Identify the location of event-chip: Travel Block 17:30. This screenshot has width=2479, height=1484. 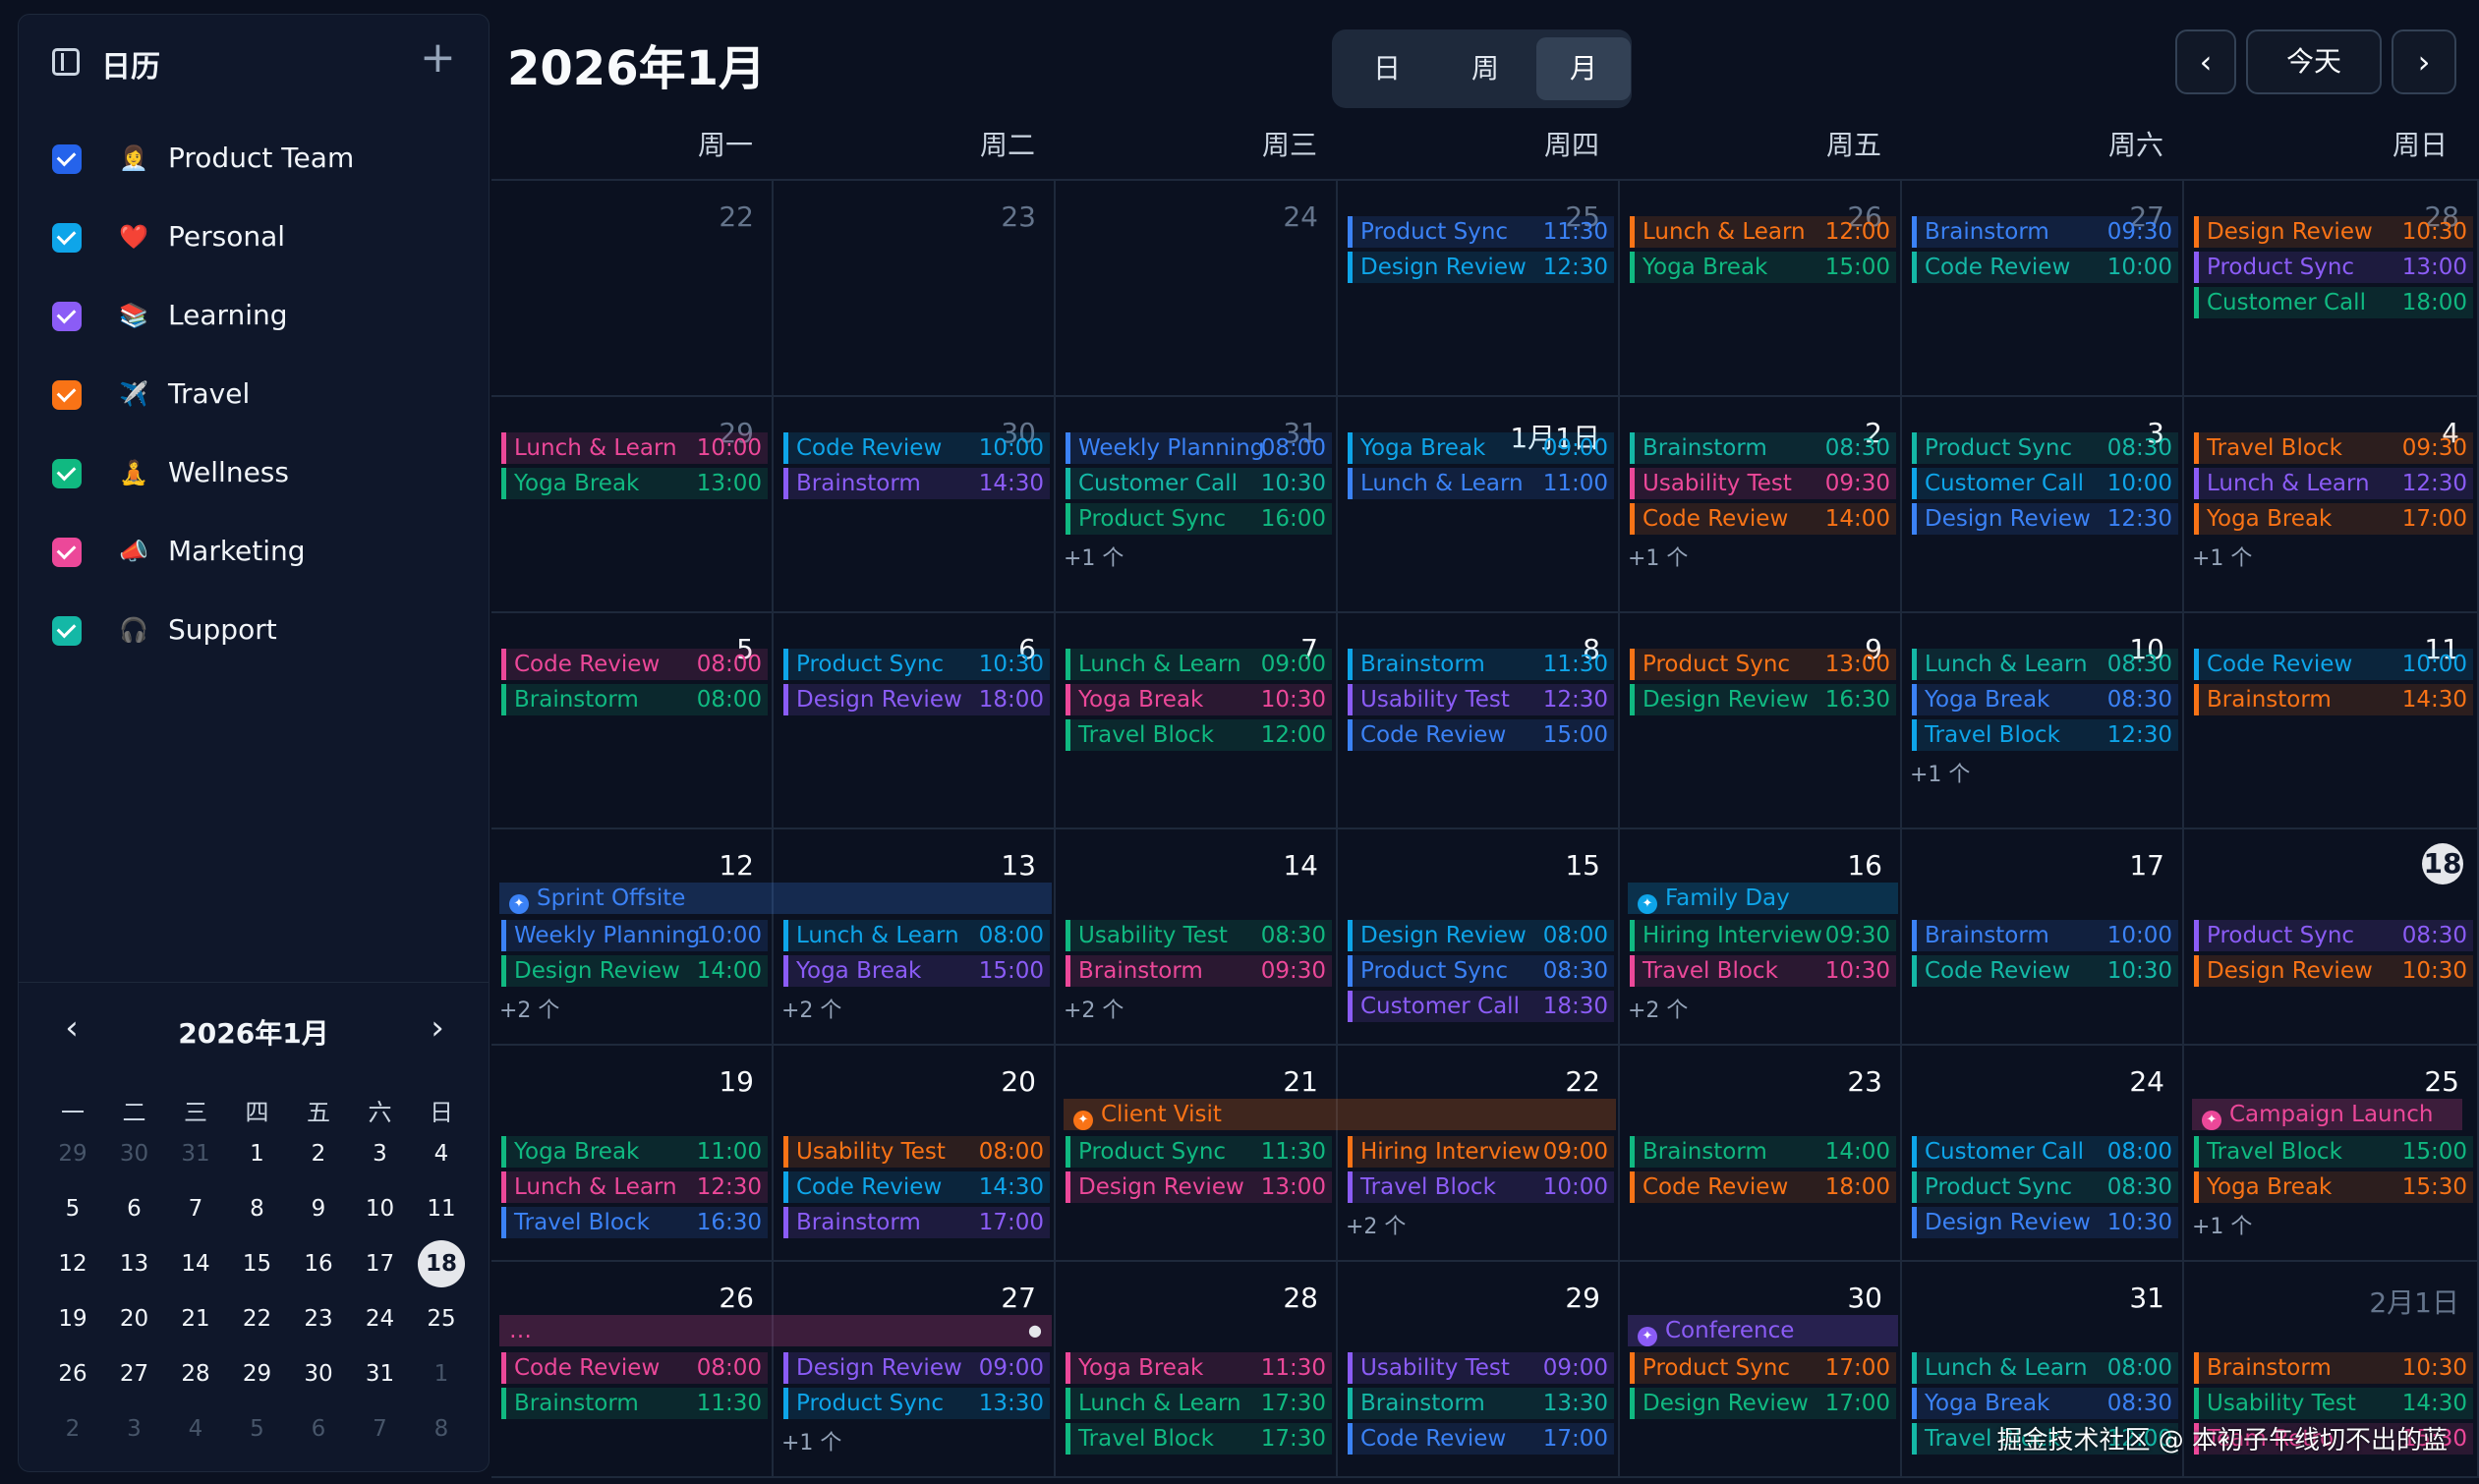
(1199, 1439).